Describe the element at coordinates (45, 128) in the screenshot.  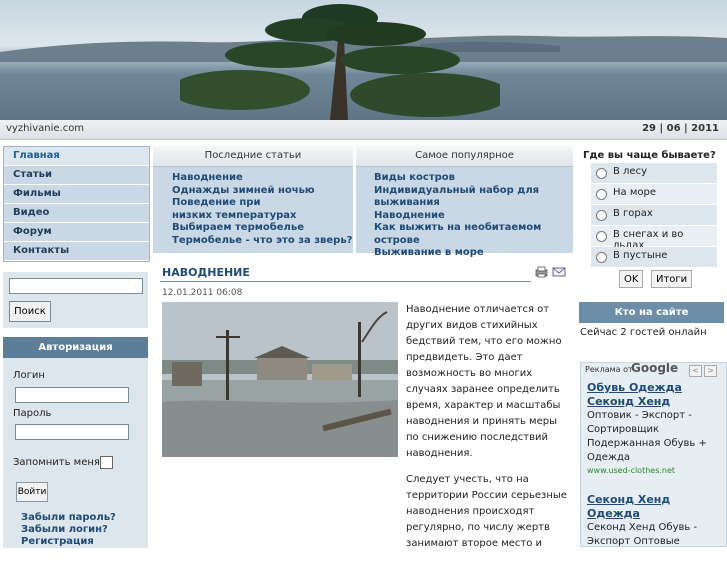
I see `site-name: vyzhivanie.com` at that location.